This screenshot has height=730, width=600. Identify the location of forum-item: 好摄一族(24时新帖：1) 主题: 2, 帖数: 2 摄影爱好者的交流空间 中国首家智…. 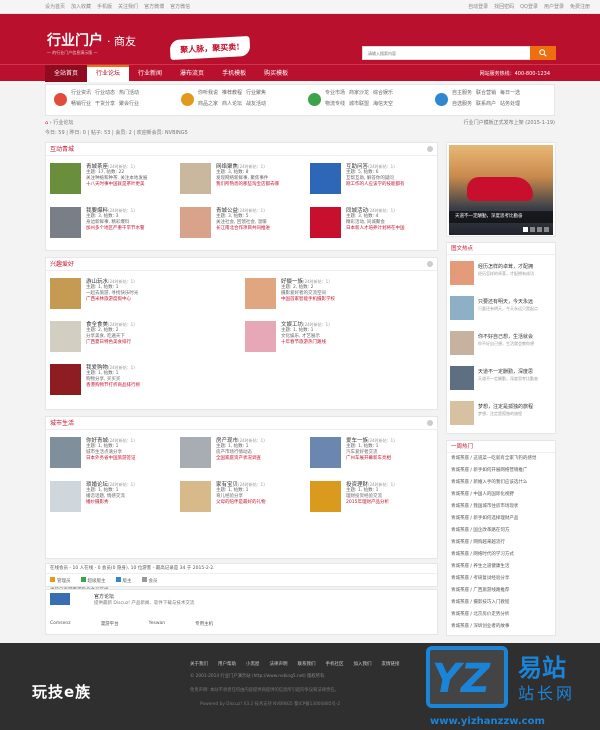
(338, 296).